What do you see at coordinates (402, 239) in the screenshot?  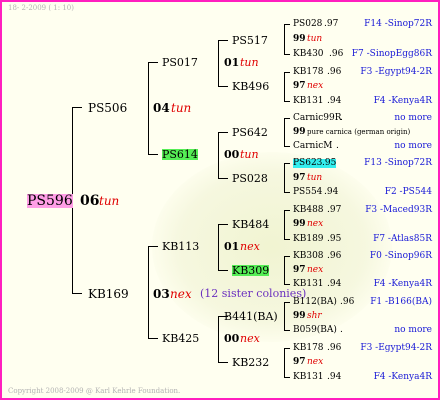 I see `gen4-link: F7 -Atlas85R` at bounding box center [402, 239].